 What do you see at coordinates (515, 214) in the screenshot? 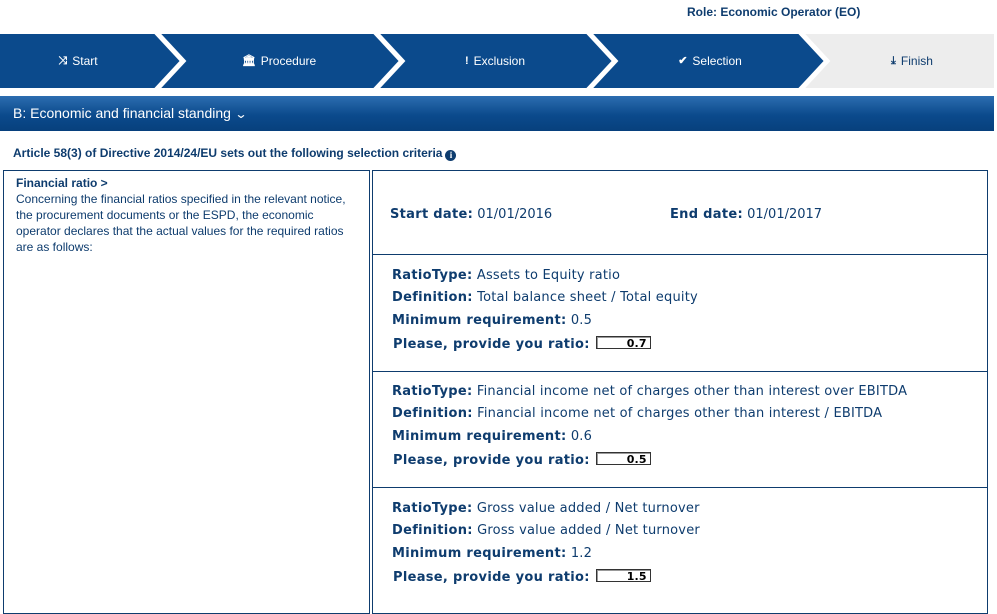
I see `start-date-value: 01/01/2016` at bounding box center [515, 214].